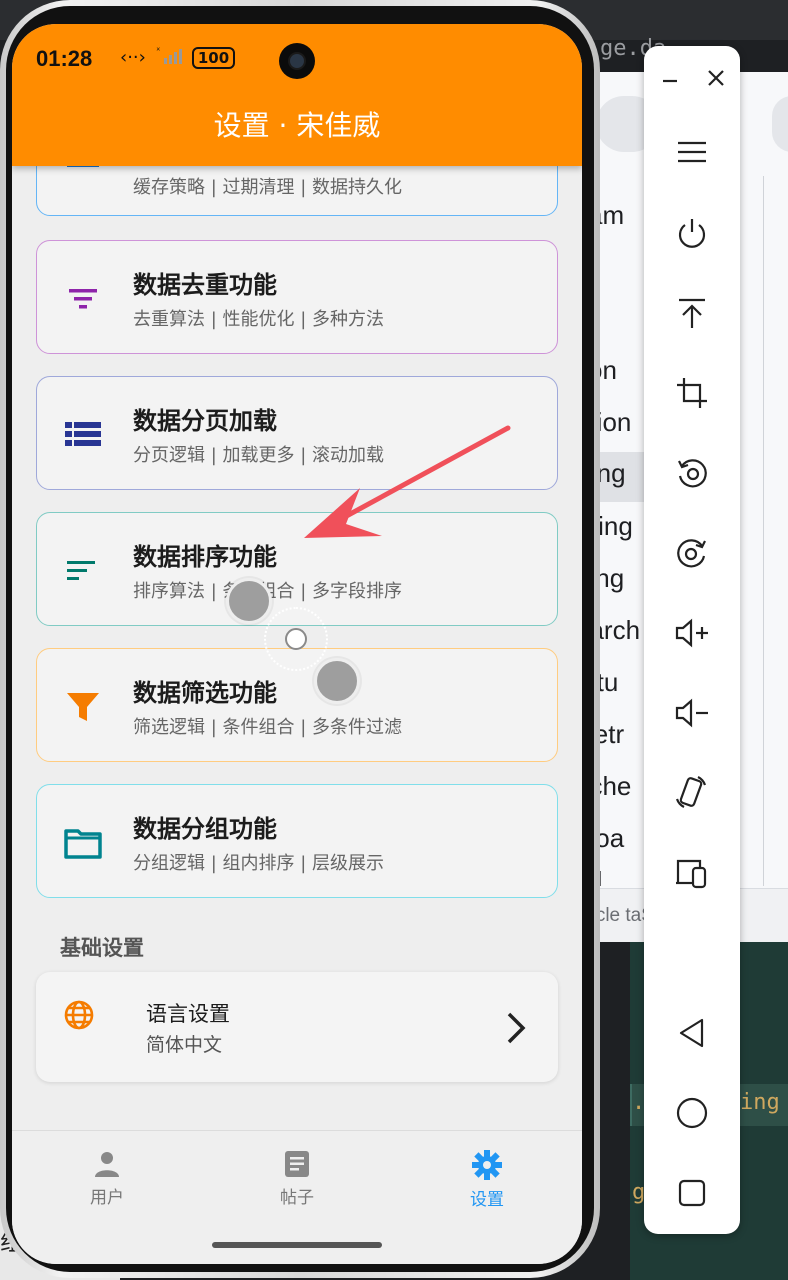 The image size is (788, 1280). What do you see at coordinates (296, 639) in the screenshot?
I see `touch-center-marker` at bounding box center [296, 639].